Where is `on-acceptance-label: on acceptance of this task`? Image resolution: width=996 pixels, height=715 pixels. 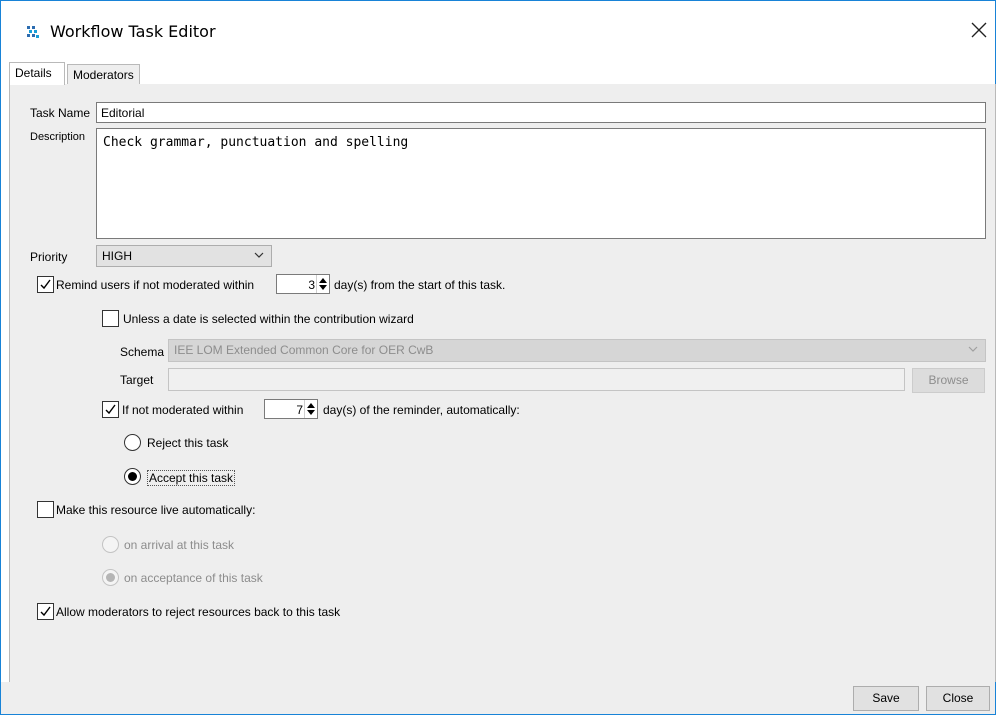
on-acceptance-label: on acceptance of this task is located at coordinates (193, 578).